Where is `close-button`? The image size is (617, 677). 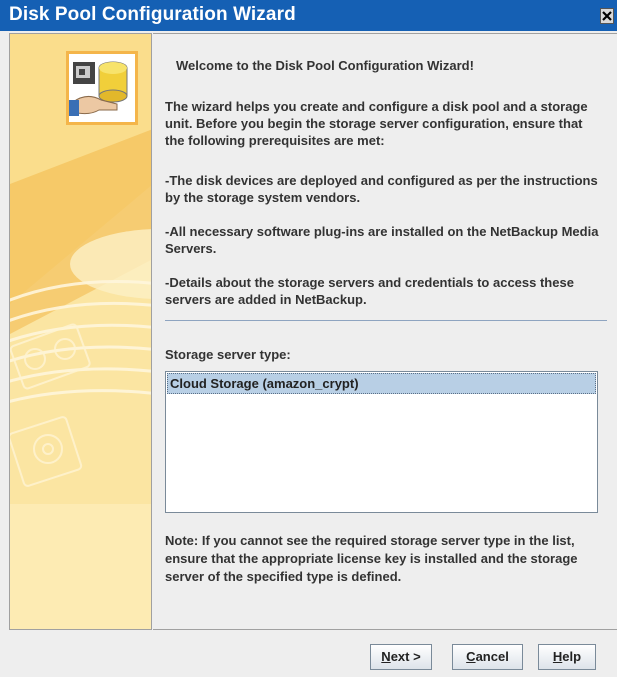
close-button is located at coordinates (607, 16).